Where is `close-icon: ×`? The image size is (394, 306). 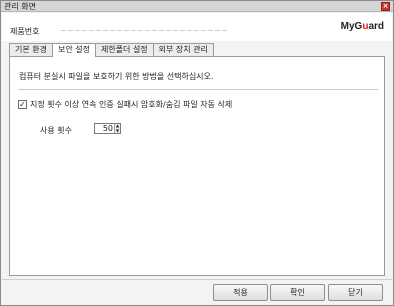 close-icon: × is located at coordinates (385, 6).